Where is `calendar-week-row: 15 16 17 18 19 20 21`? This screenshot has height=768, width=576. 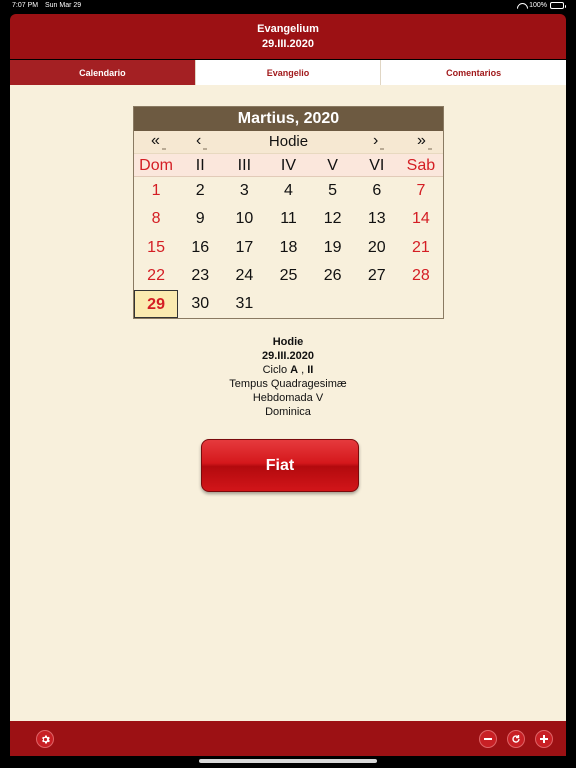 calendar-week-row: 15 16 17 18 19 20 21 is located at coordinates (288, 248).